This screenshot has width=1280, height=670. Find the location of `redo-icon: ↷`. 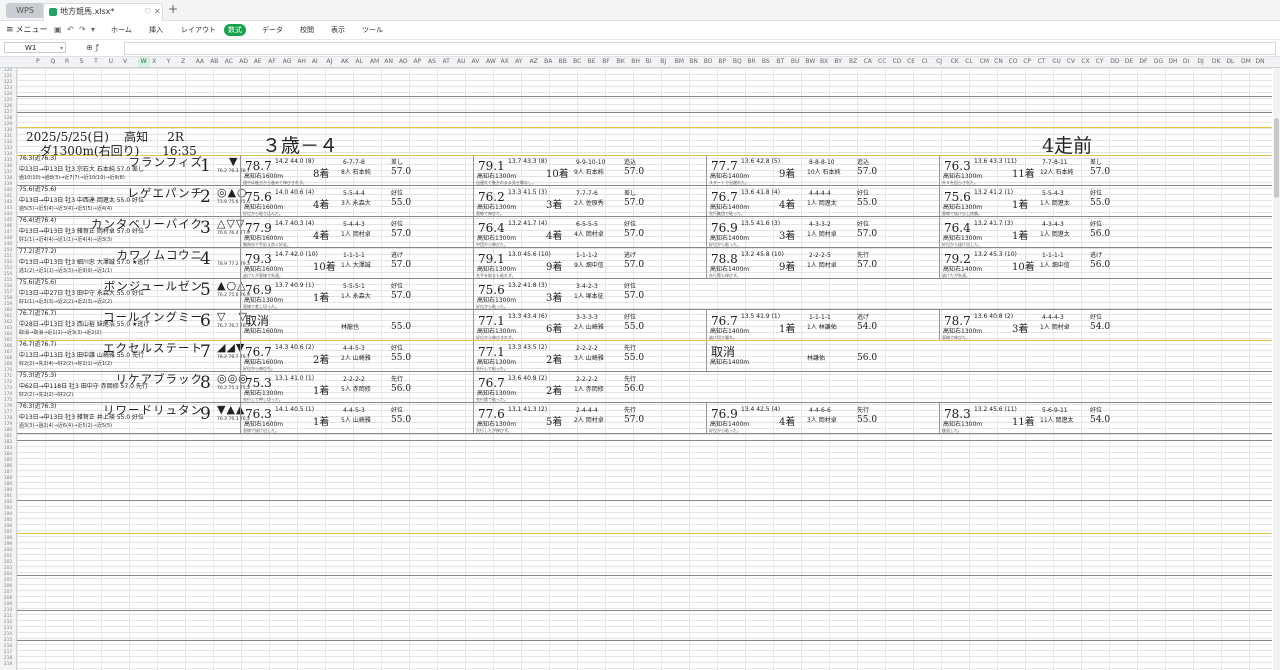

redo-icon: ↷ is located at coordinates (82, 30).